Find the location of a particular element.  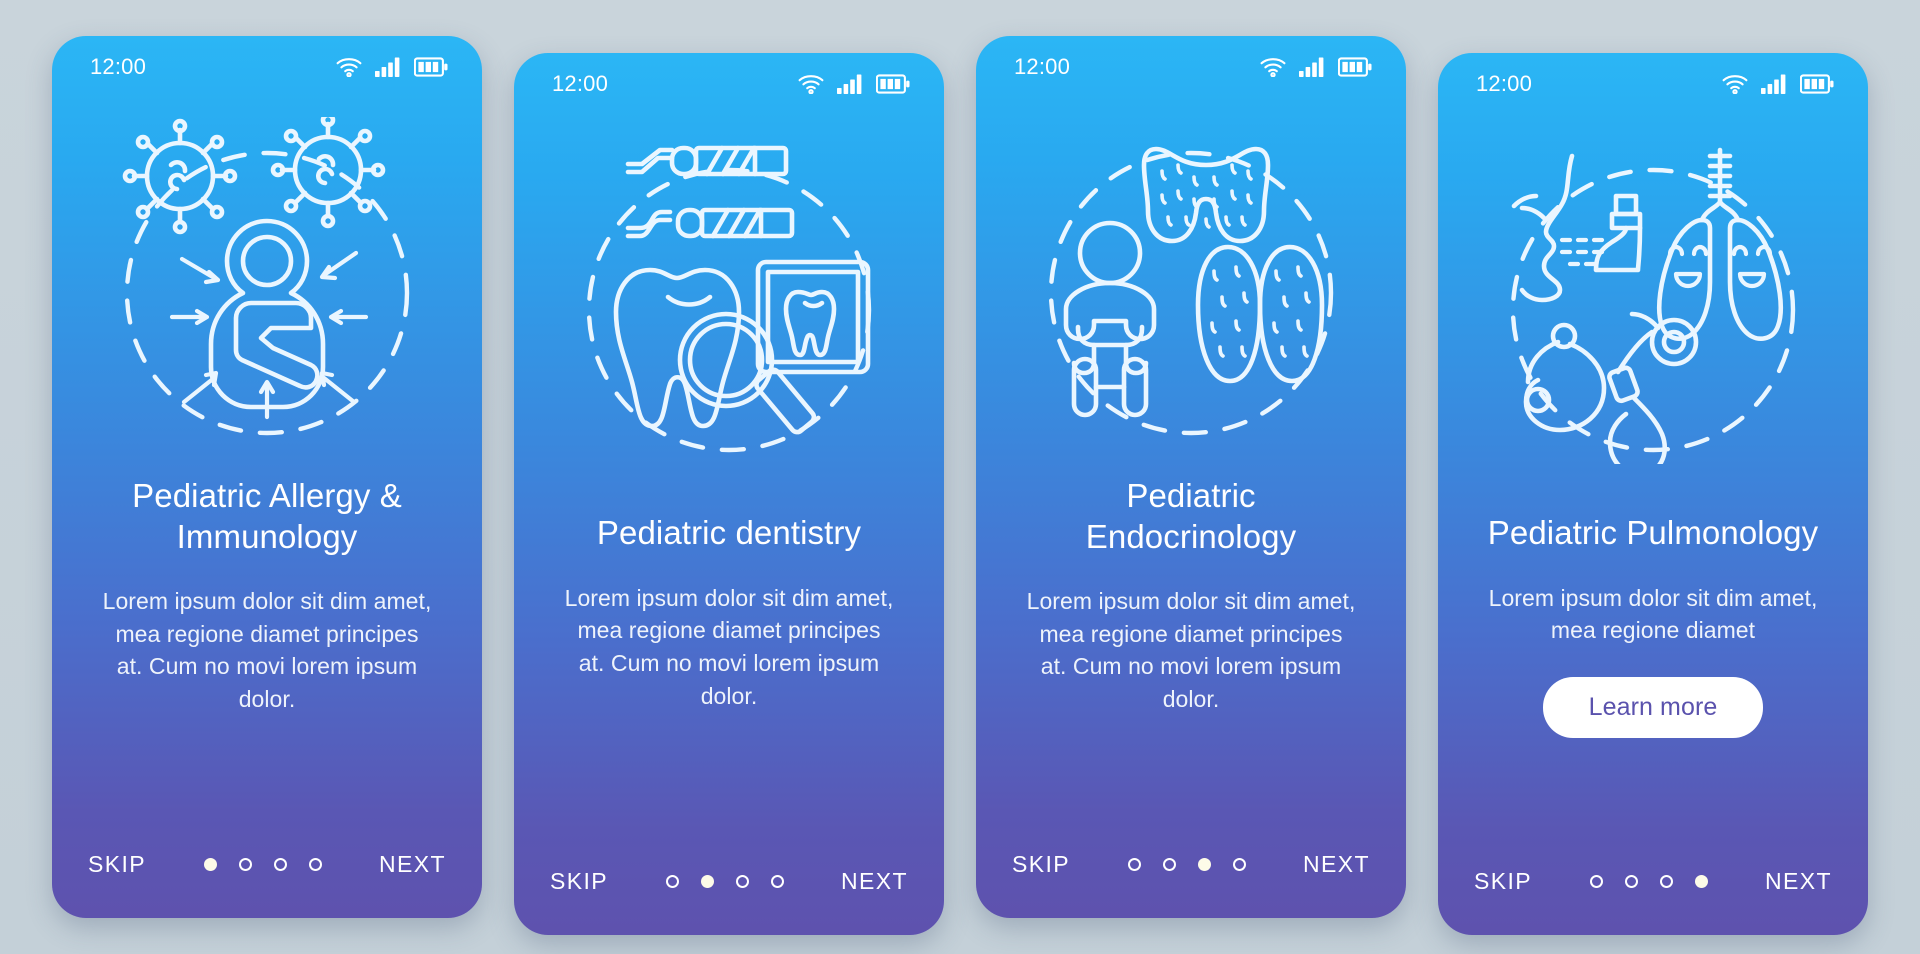

allergy-virus-child-icon is located at coordinates (267, 280).